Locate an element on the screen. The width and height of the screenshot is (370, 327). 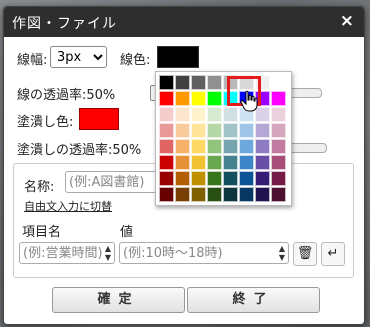
item-name-input: (例:営業時間) ▲ ▼ is located at coordinates (67, 253).